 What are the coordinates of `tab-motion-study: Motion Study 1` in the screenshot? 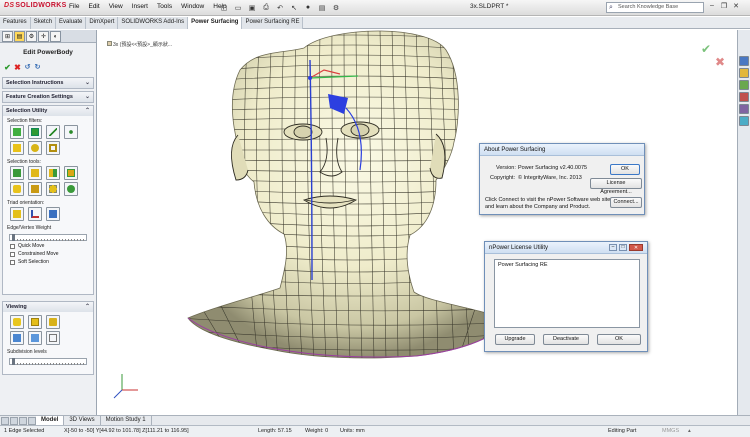 It's located at (126, 420).